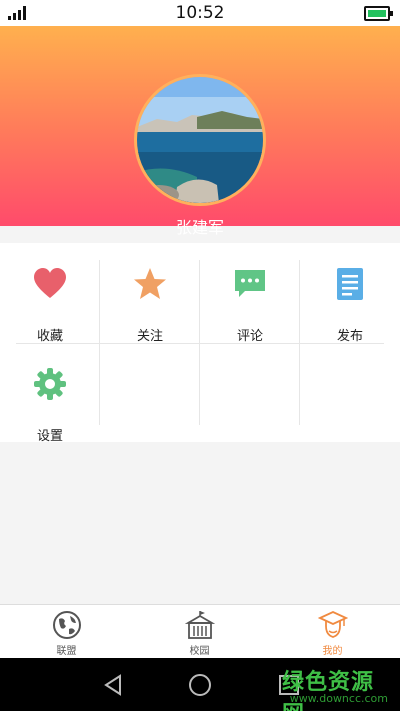  Describe the element at coordinates (338, 698) in the screenshot. I see `watermark-url: www.downcc.com` at that location.